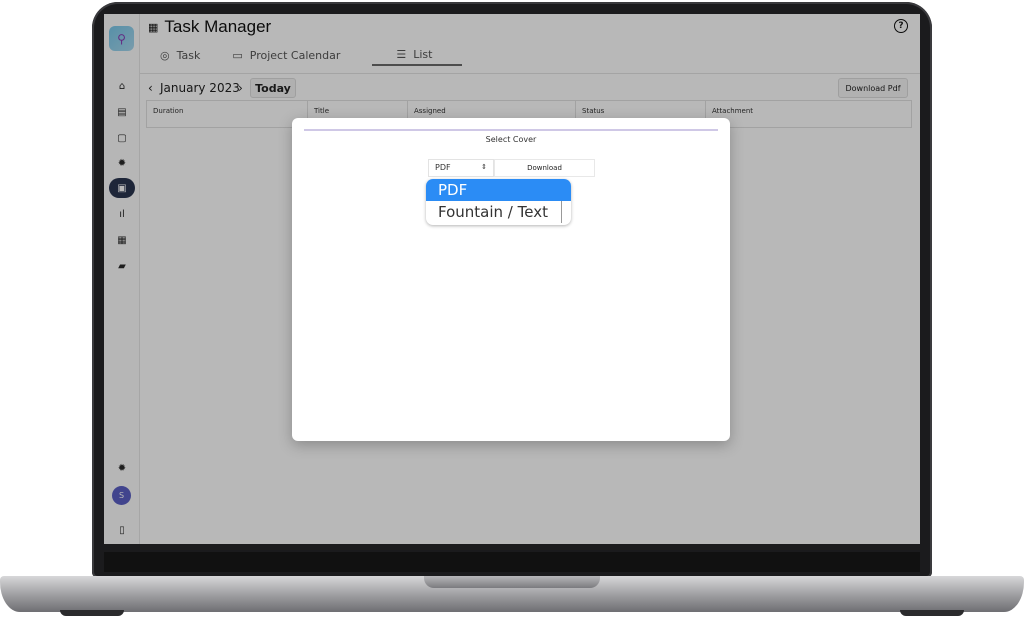 The height and width of the screenshot is (618, 1024). What do you see at coordinates (512, 582) in the screenshot?
I see `laptop-notch` at bounding box center [512, 582].